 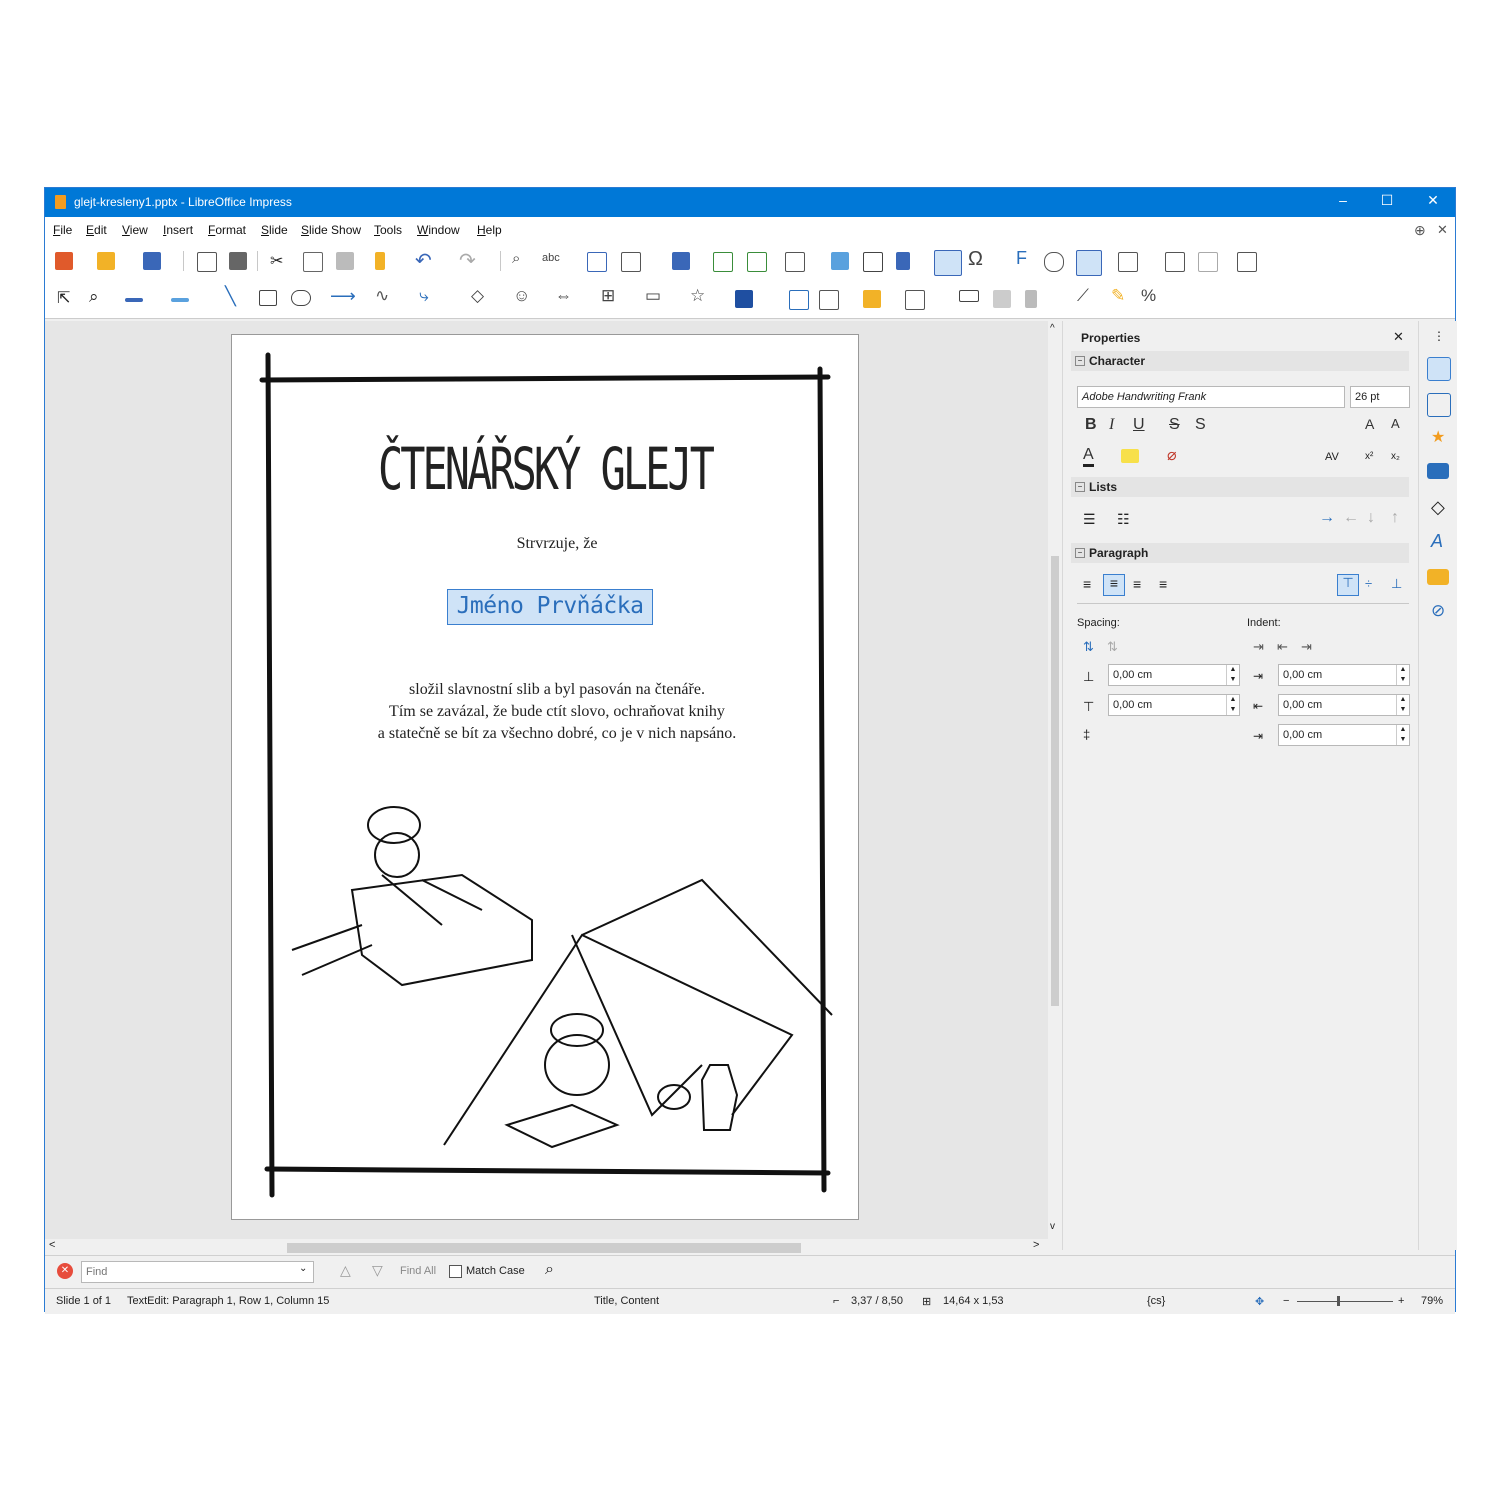 What do you see at coordinates (873, 262) in the screenshot?
I see `insert-media-icon` at bounding box center [873, 262].